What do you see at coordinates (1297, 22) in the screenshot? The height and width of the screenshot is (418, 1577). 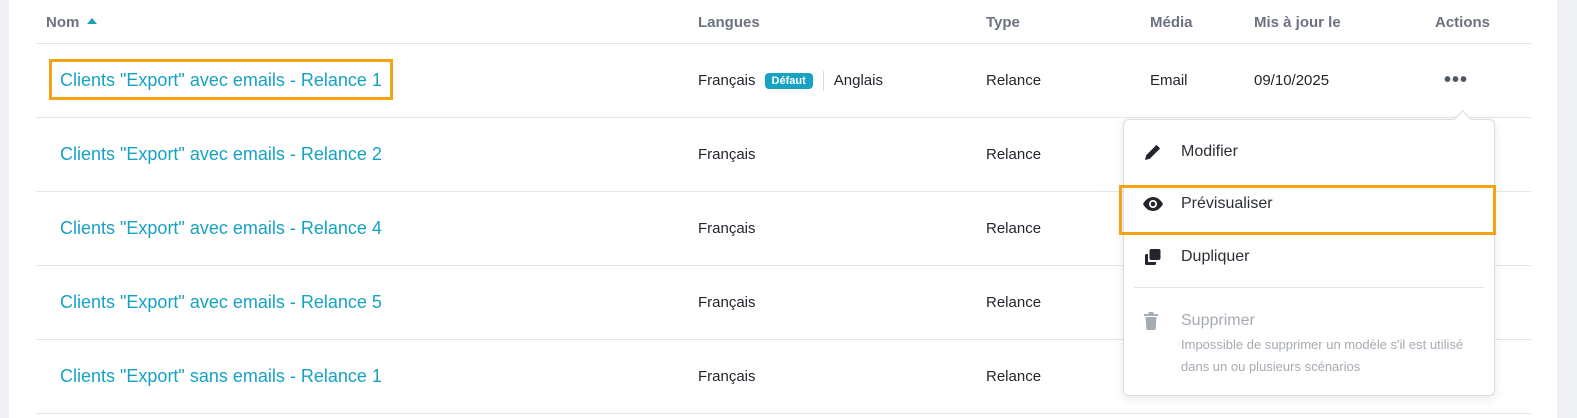 I see `header-updated: Mis à jour le` at bounding box center [1297, 22].